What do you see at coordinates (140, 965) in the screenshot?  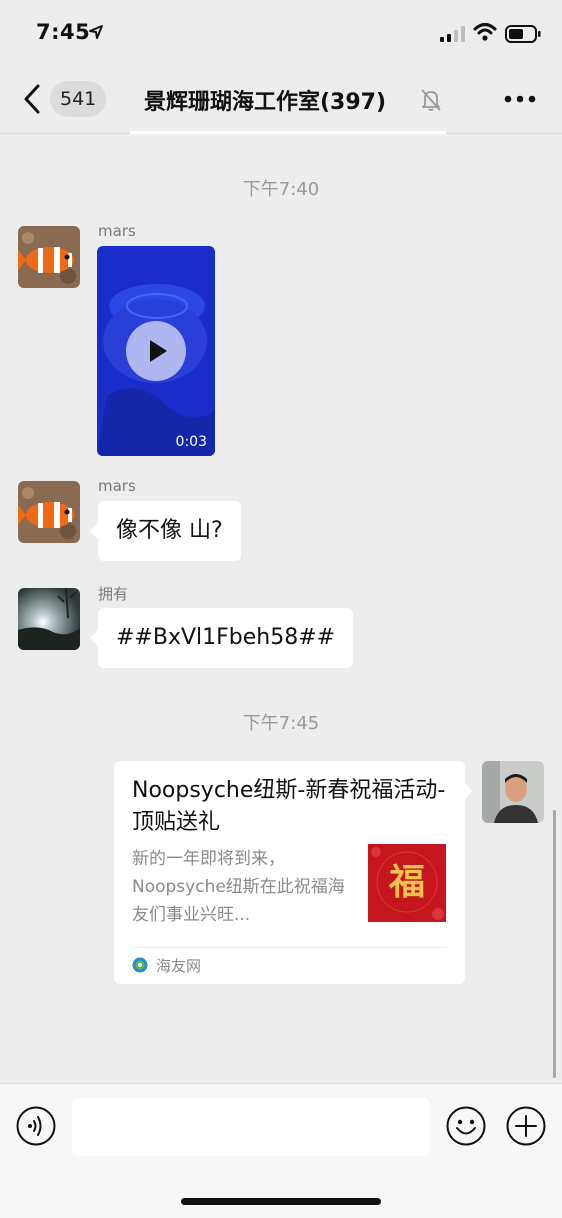 I see `haiyou-site-icon` at bounding box center [140, 965].